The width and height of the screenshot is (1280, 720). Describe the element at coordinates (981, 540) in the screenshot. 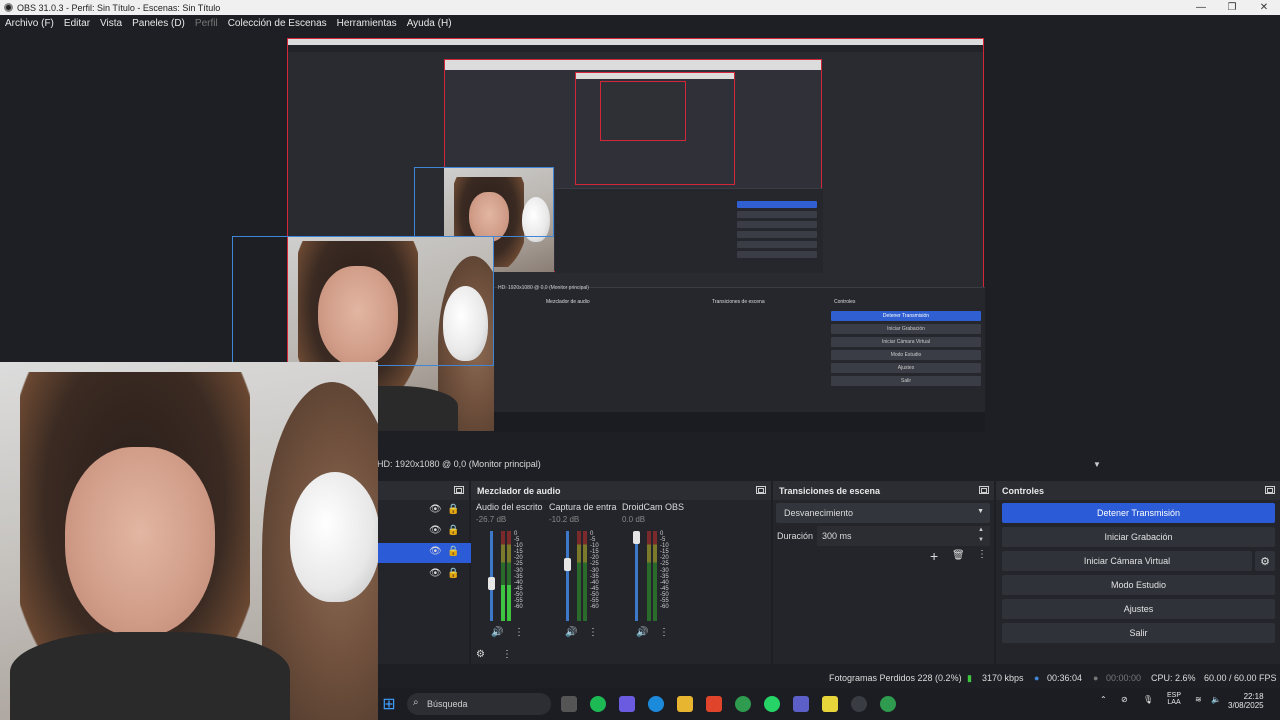

I see `spin-down-icon: ▼` at that location.